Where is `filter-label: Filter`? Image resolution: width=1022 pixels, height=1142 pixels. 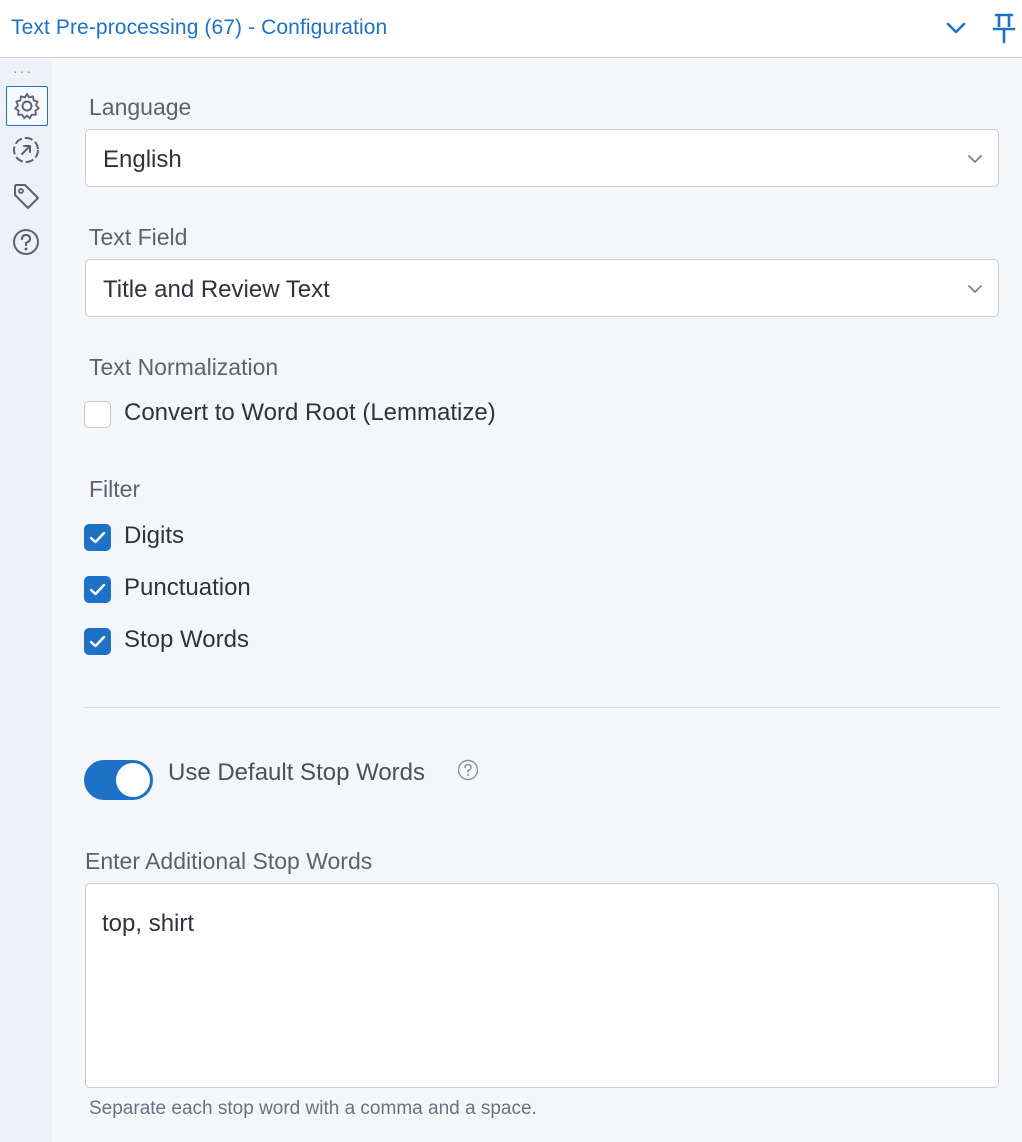
filter-label: Filter is located at coordinates (115, 489).